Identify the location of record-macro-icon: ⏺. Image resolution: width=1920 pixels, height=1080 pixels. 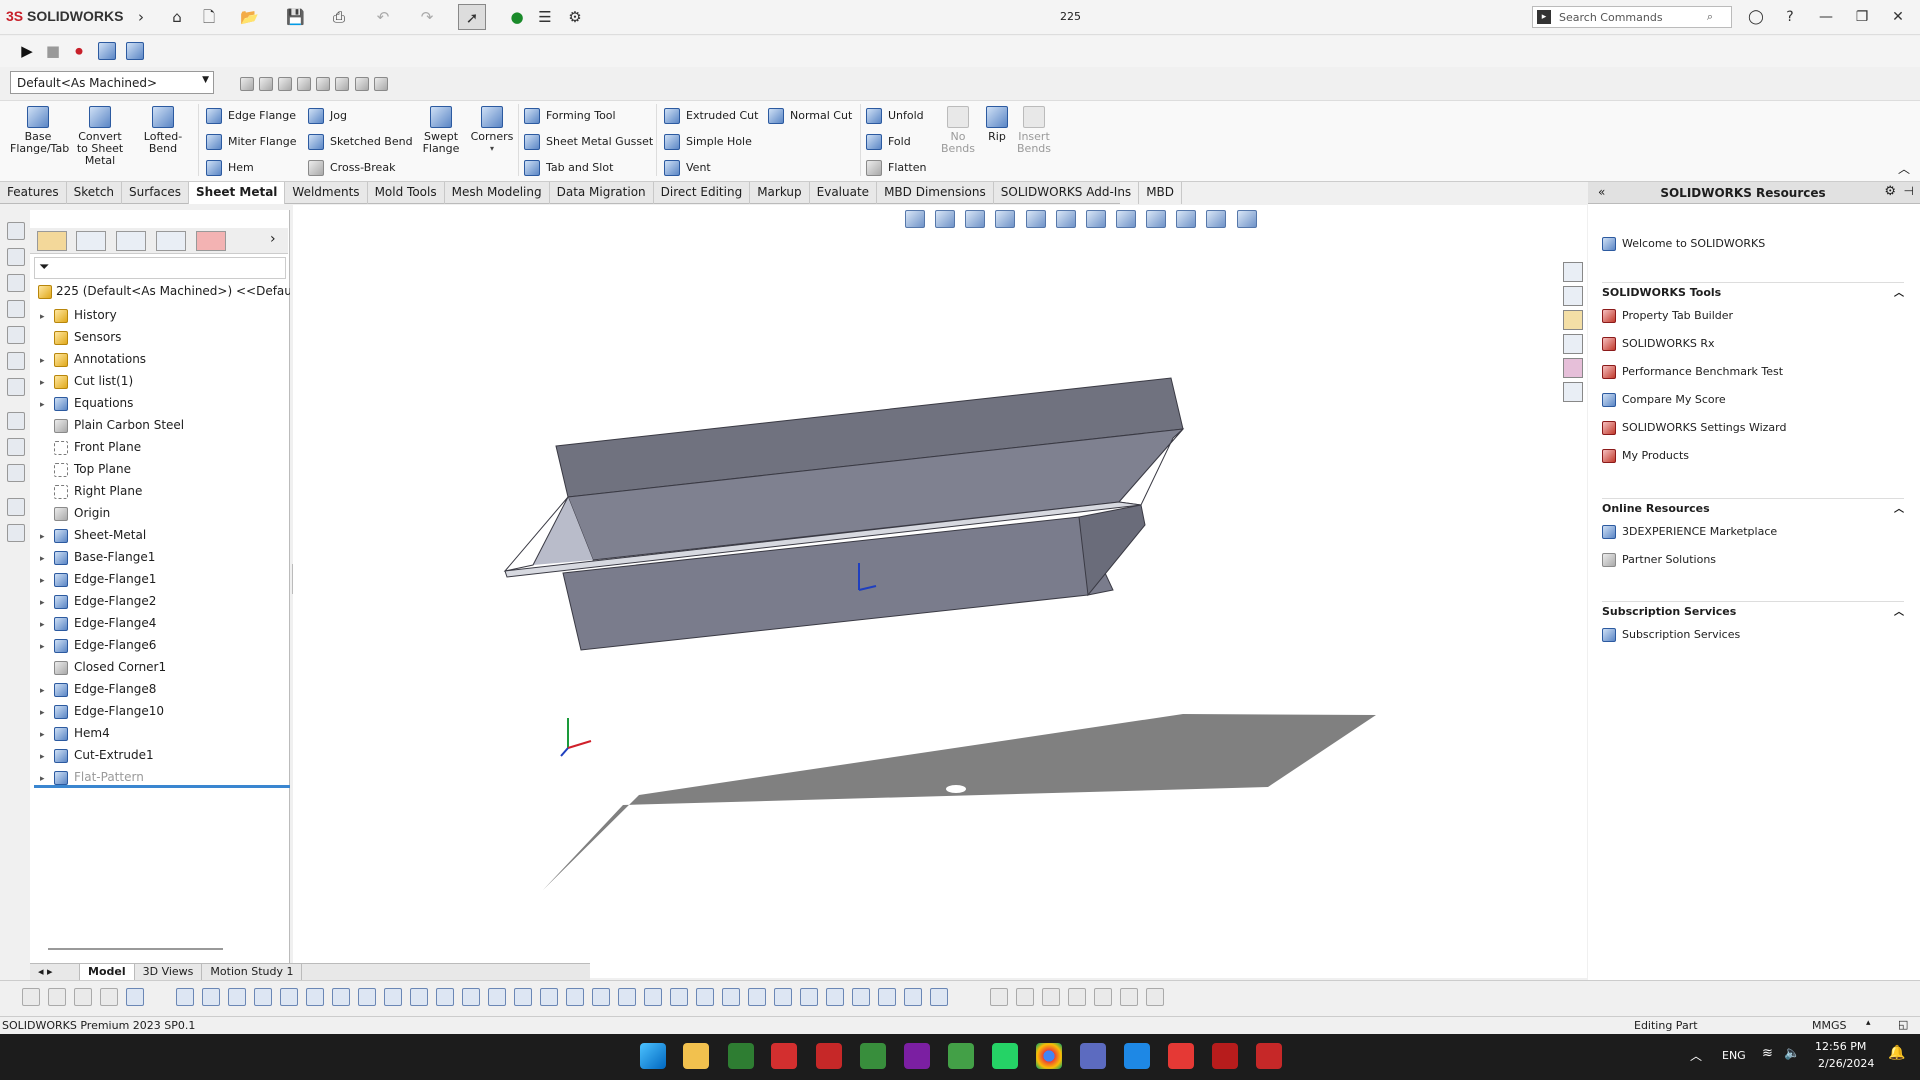
(79, 51).